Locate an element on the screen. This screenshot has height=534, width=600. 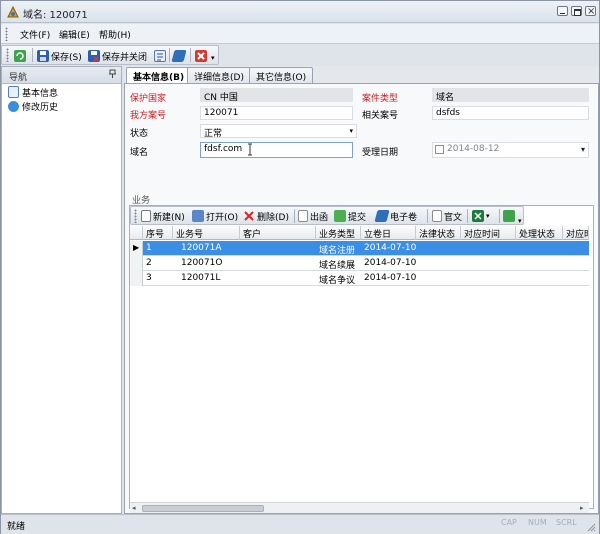
date-checkbox is located at coordinates (439, 149).